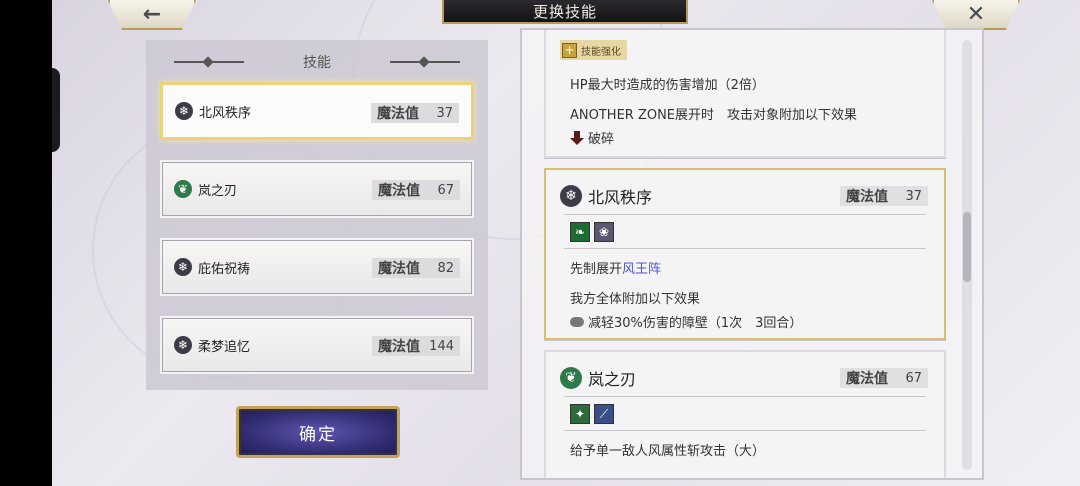  I want to click on close-icon: ✕, so click(976, 14).